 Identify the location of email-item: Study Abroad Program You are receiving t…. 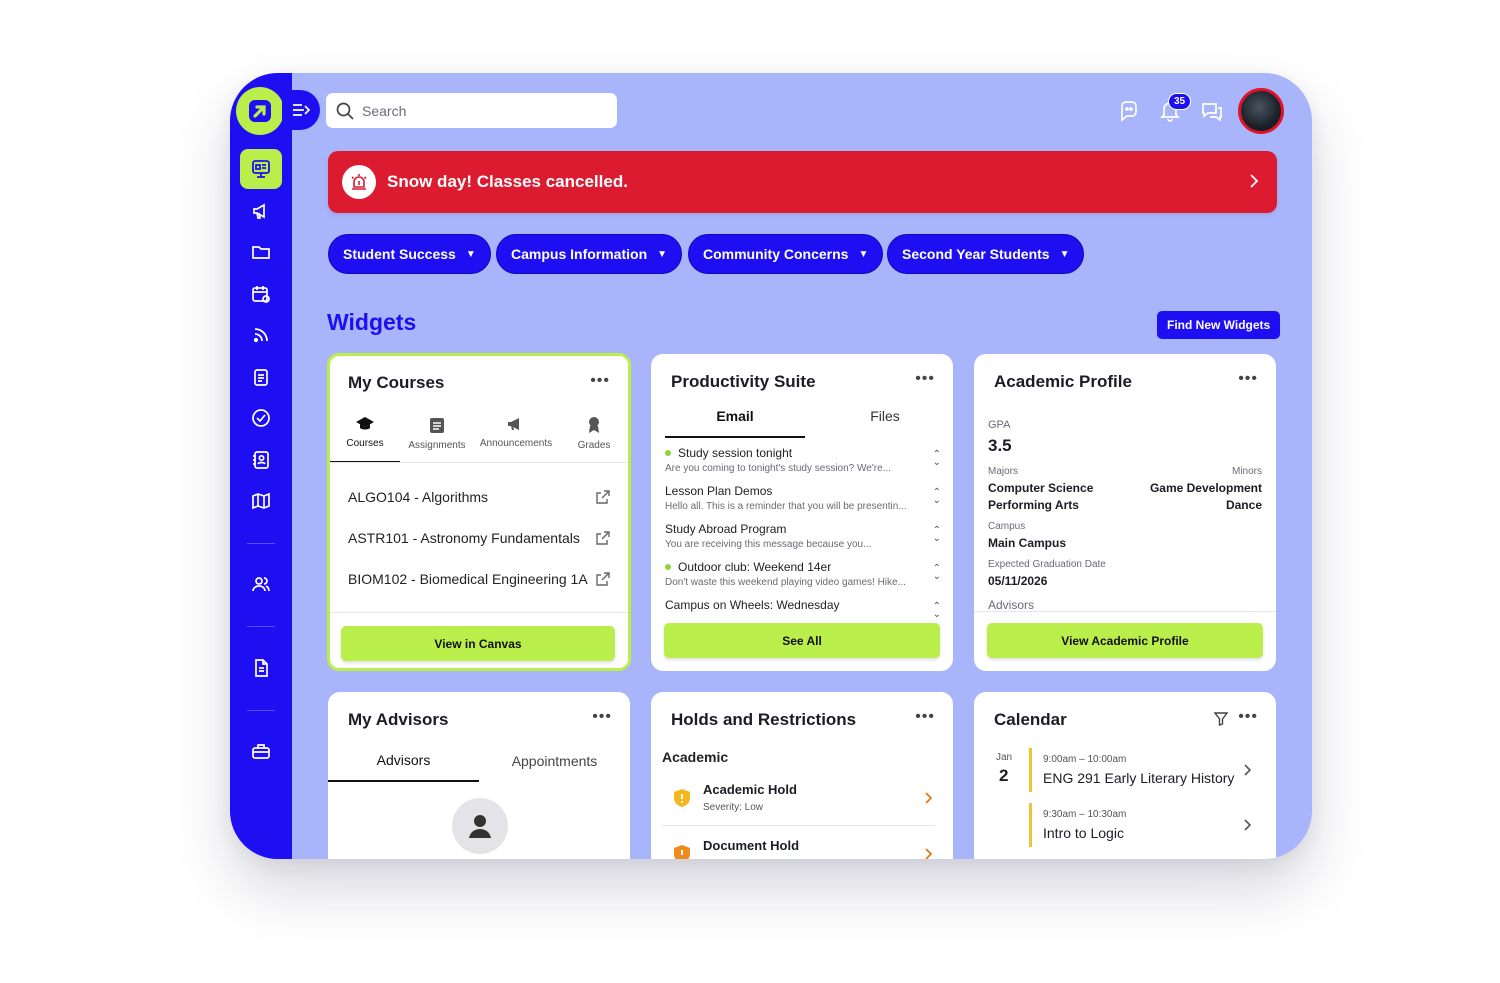
(803, 541).